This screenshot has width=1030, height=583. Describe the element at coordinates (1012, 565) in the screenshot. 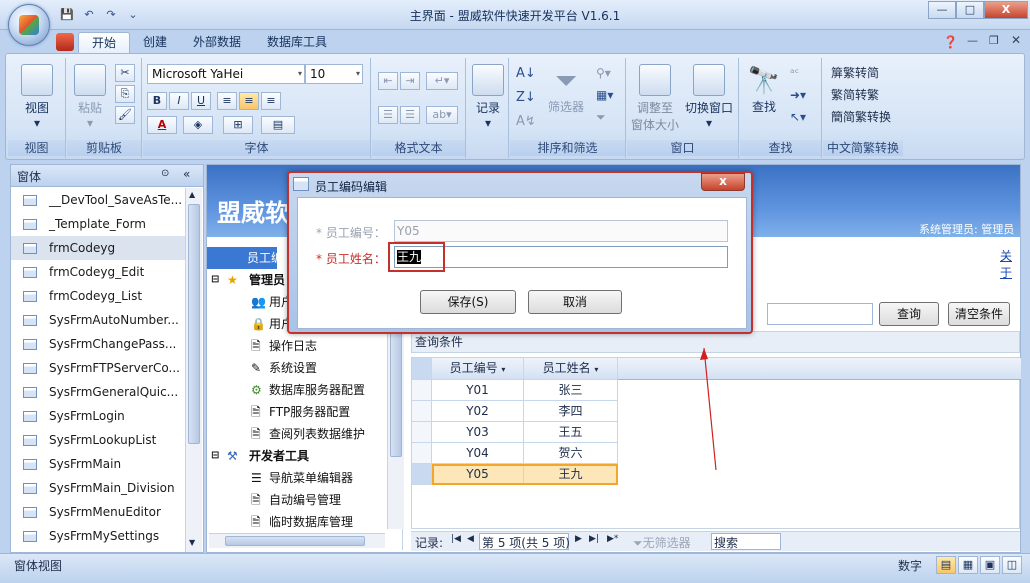

I see `design-view-icon: ◫` at that location.